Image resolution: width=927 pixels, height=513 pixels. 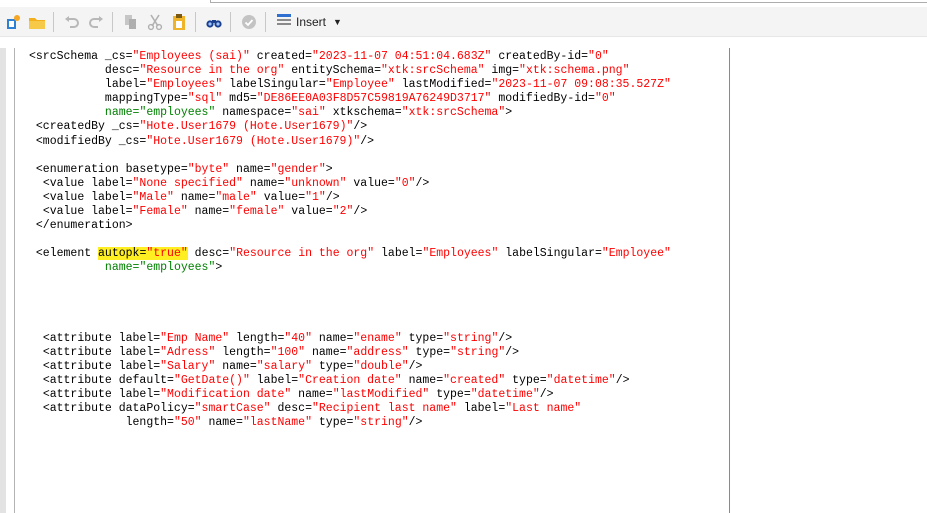 What do you see at coordinates (232, 409) in the screenshot?
I see `code-token: "smartCase"` at bounding box center [232, 409].